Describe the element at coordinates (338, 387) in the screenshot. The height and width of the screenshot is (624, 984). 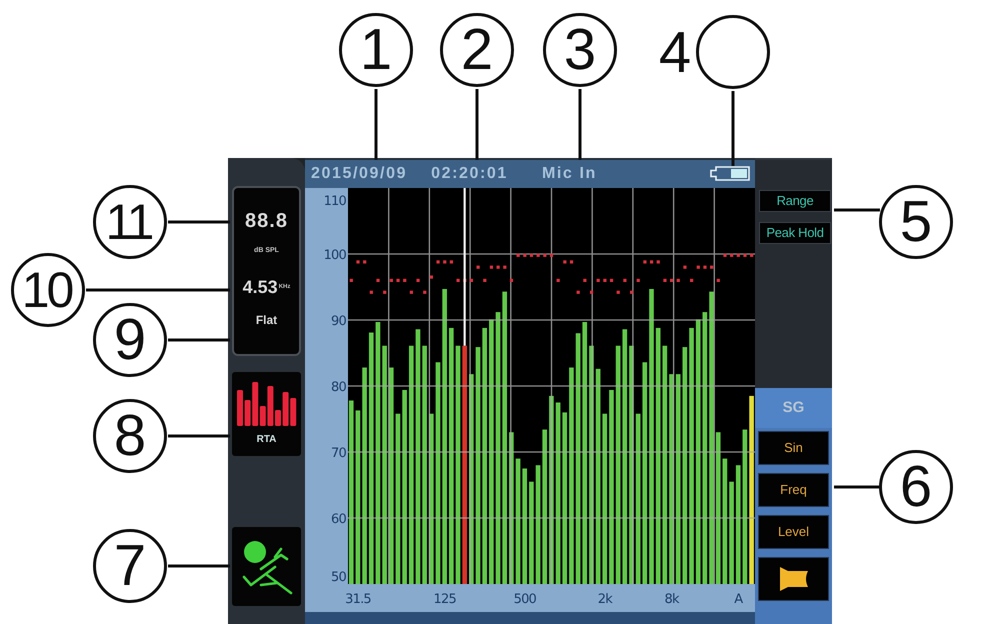
I see `y-axis-label: 80` at that location.